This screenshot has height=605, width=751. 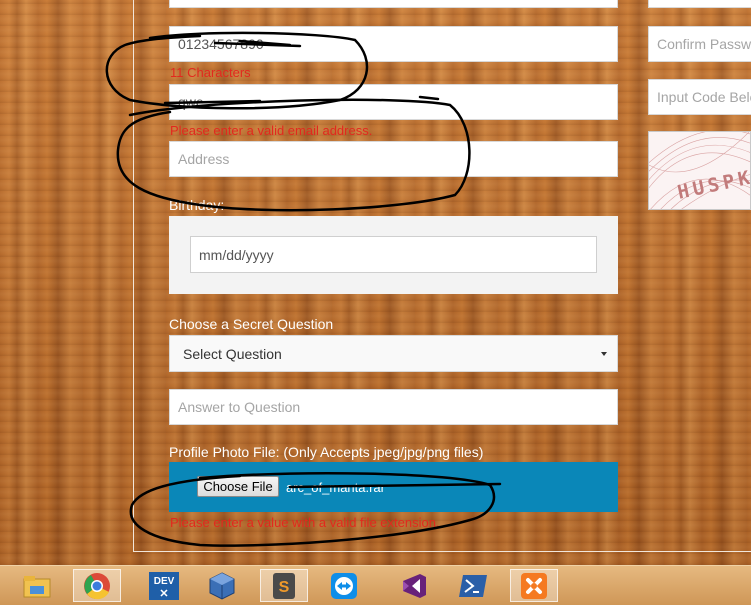 I want to click on devexpress-icon: DEV ✕, so click(x=164, y=585).